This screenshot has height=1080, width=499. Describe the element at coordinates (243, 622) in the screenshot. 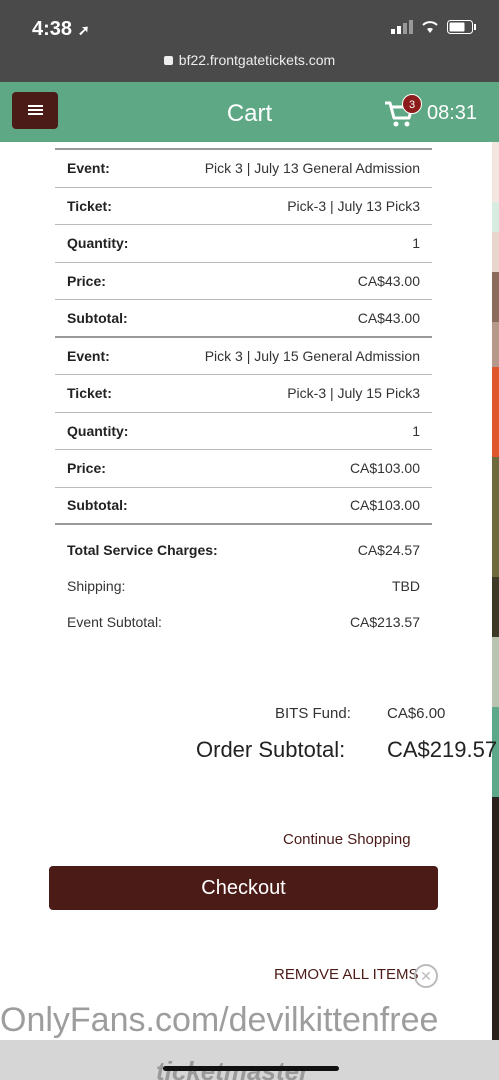

I see `event-subtotal-row: Event Subtotal: CA$213.57` at that location.